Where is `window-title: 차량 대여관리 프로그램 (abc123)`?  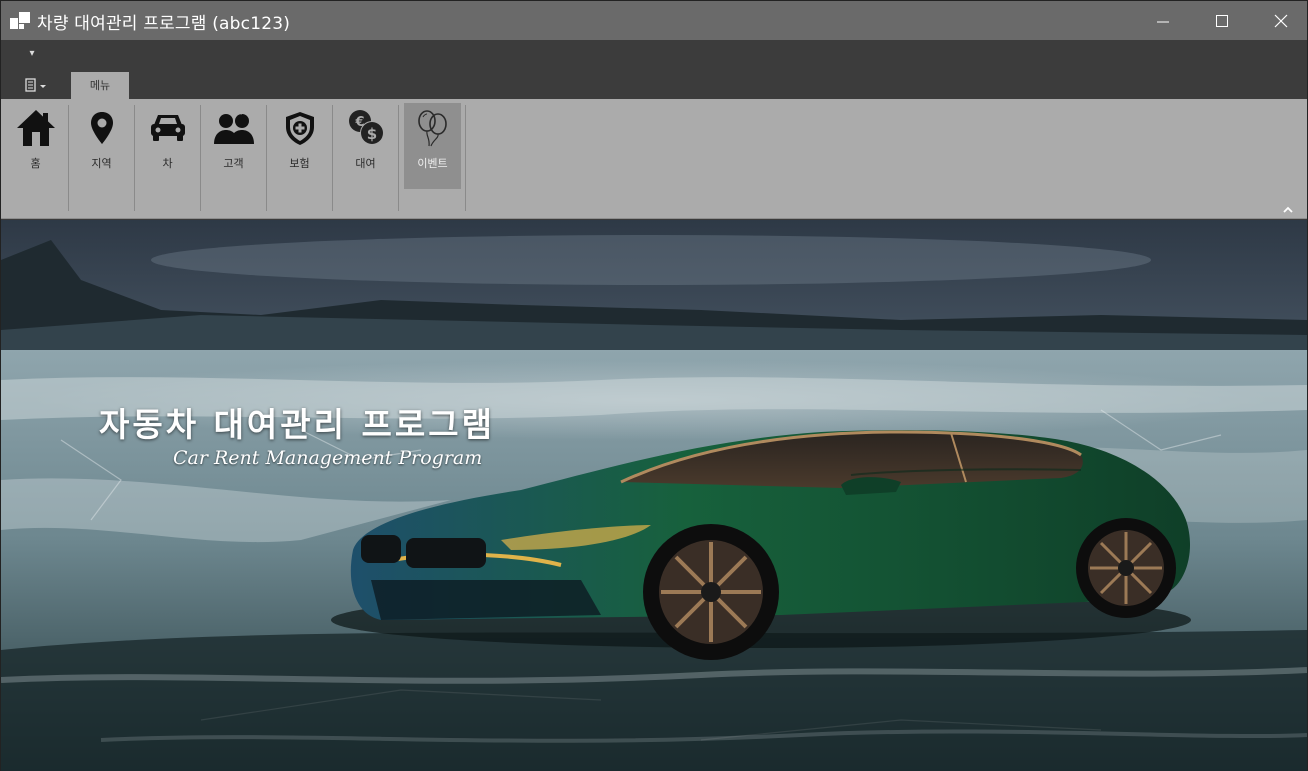
window-title: 차량 대여관리 프로그램 (abc123) is located at coordinates (164, 24).